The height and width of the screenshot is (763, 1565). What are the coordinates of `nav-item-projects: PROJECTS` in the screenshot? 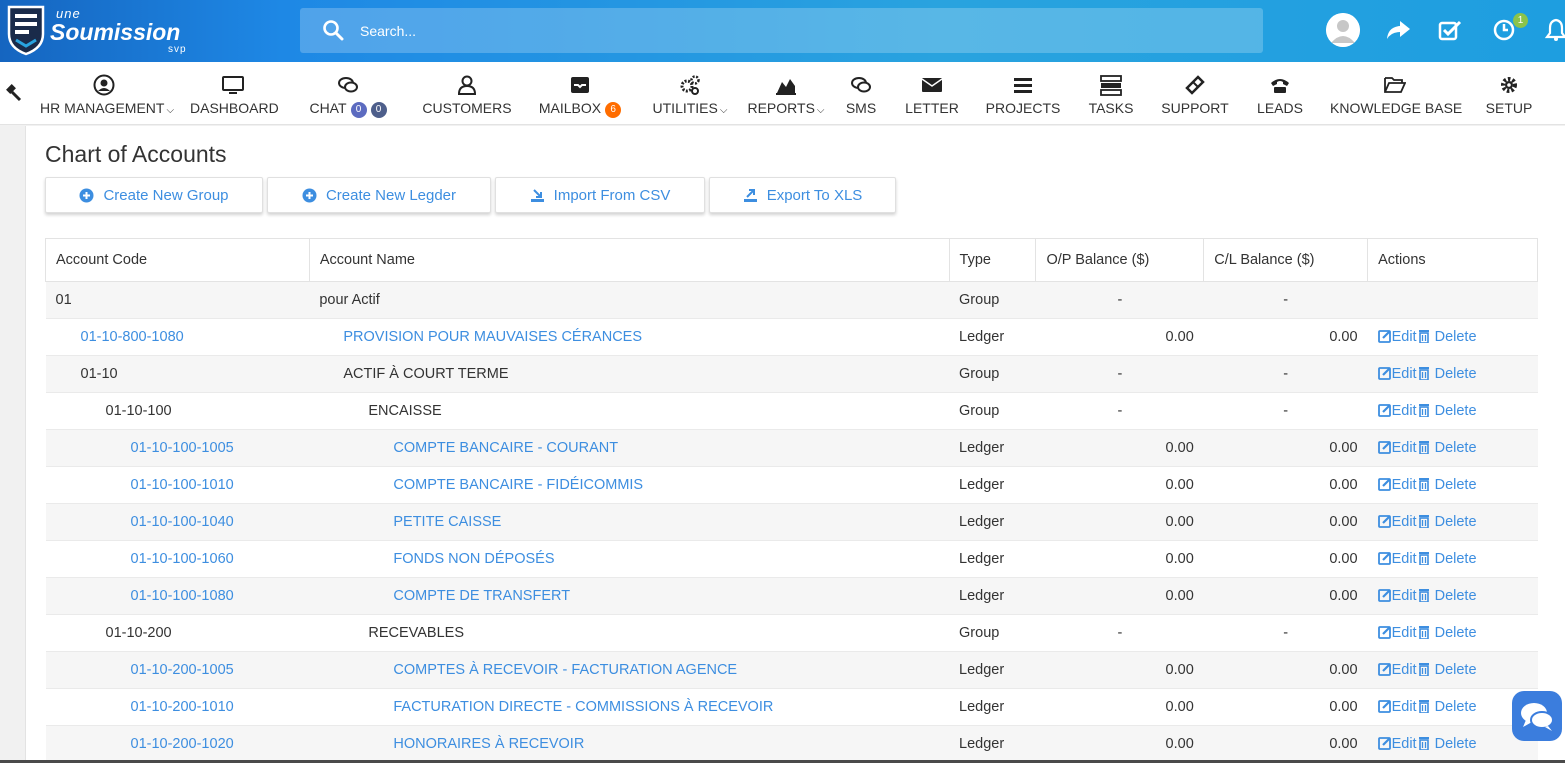 It's located at (1023, 93).